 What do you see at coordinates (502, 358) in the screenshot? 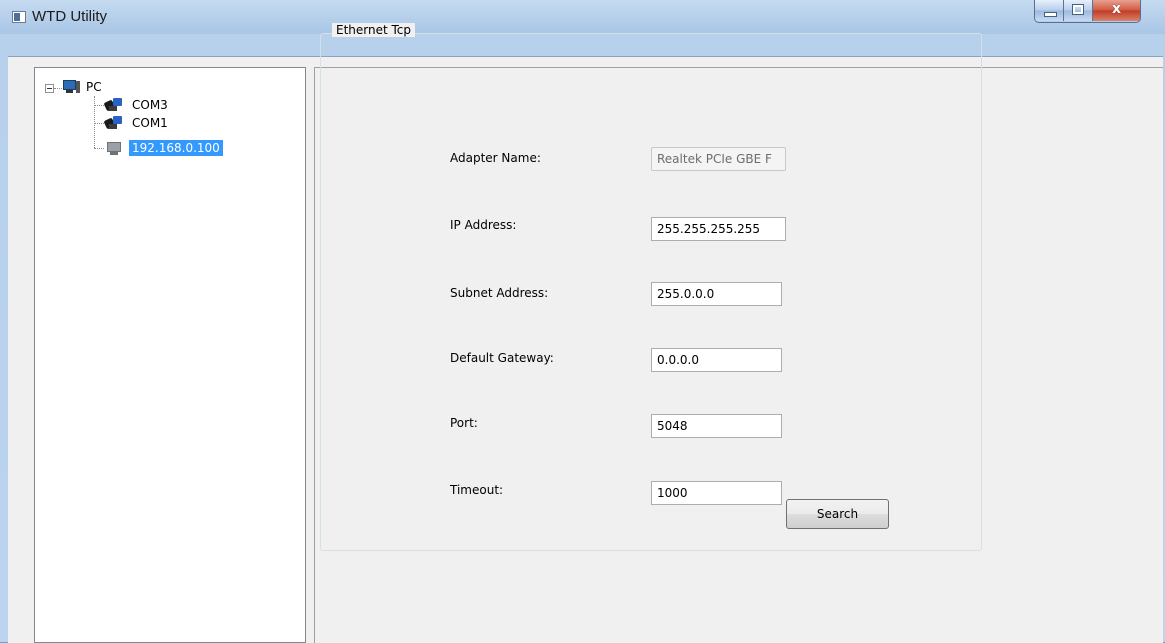
I see `default-gateway-label: Default Gateway:` at bounding box center [502, 358].